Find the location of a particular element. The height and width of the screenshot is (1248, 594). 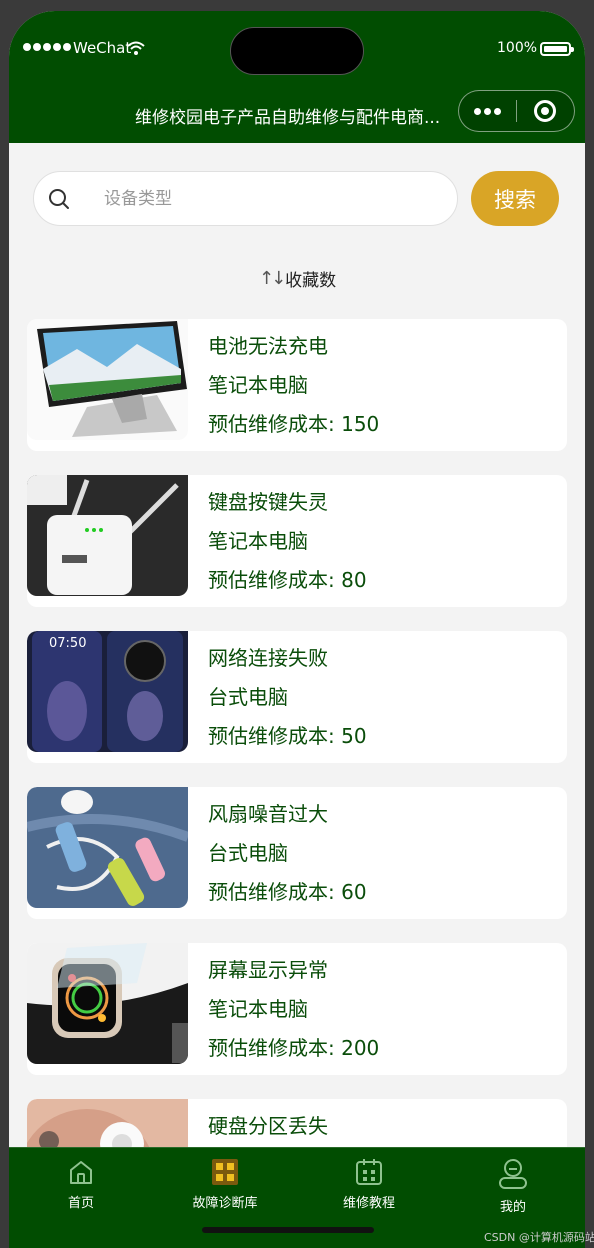

battery-icon is located at coordinates (557, 49).